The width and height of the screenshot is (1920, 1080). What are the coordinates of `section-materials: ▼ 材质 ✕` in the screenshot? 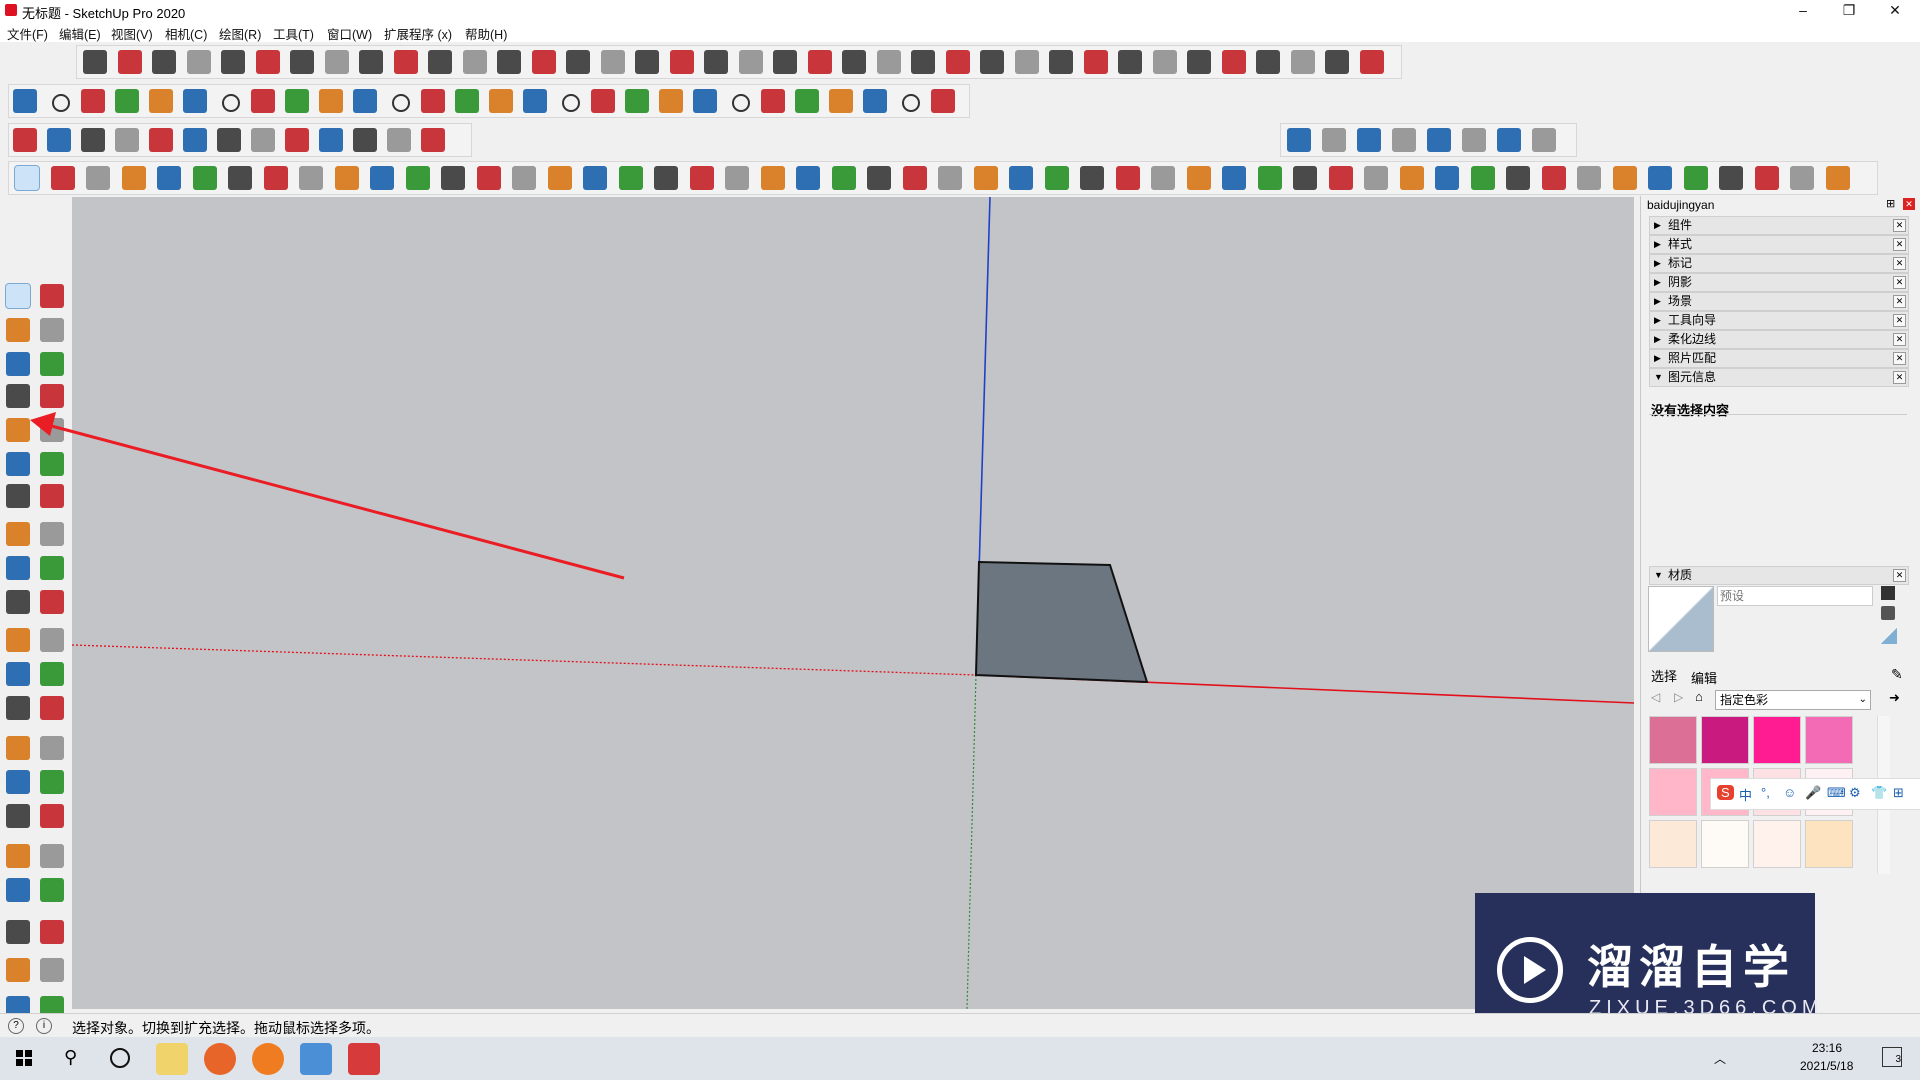 It's located at (1779, 575).